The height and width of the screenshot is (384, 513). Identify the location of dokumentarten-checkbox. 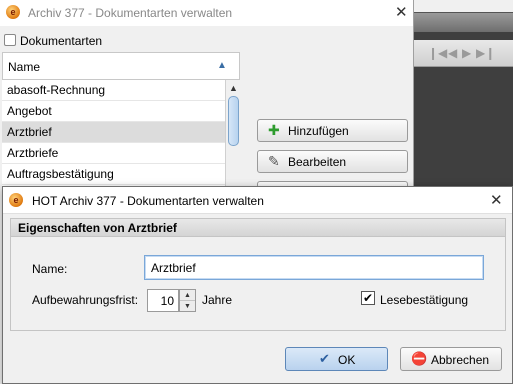
(10, 40).